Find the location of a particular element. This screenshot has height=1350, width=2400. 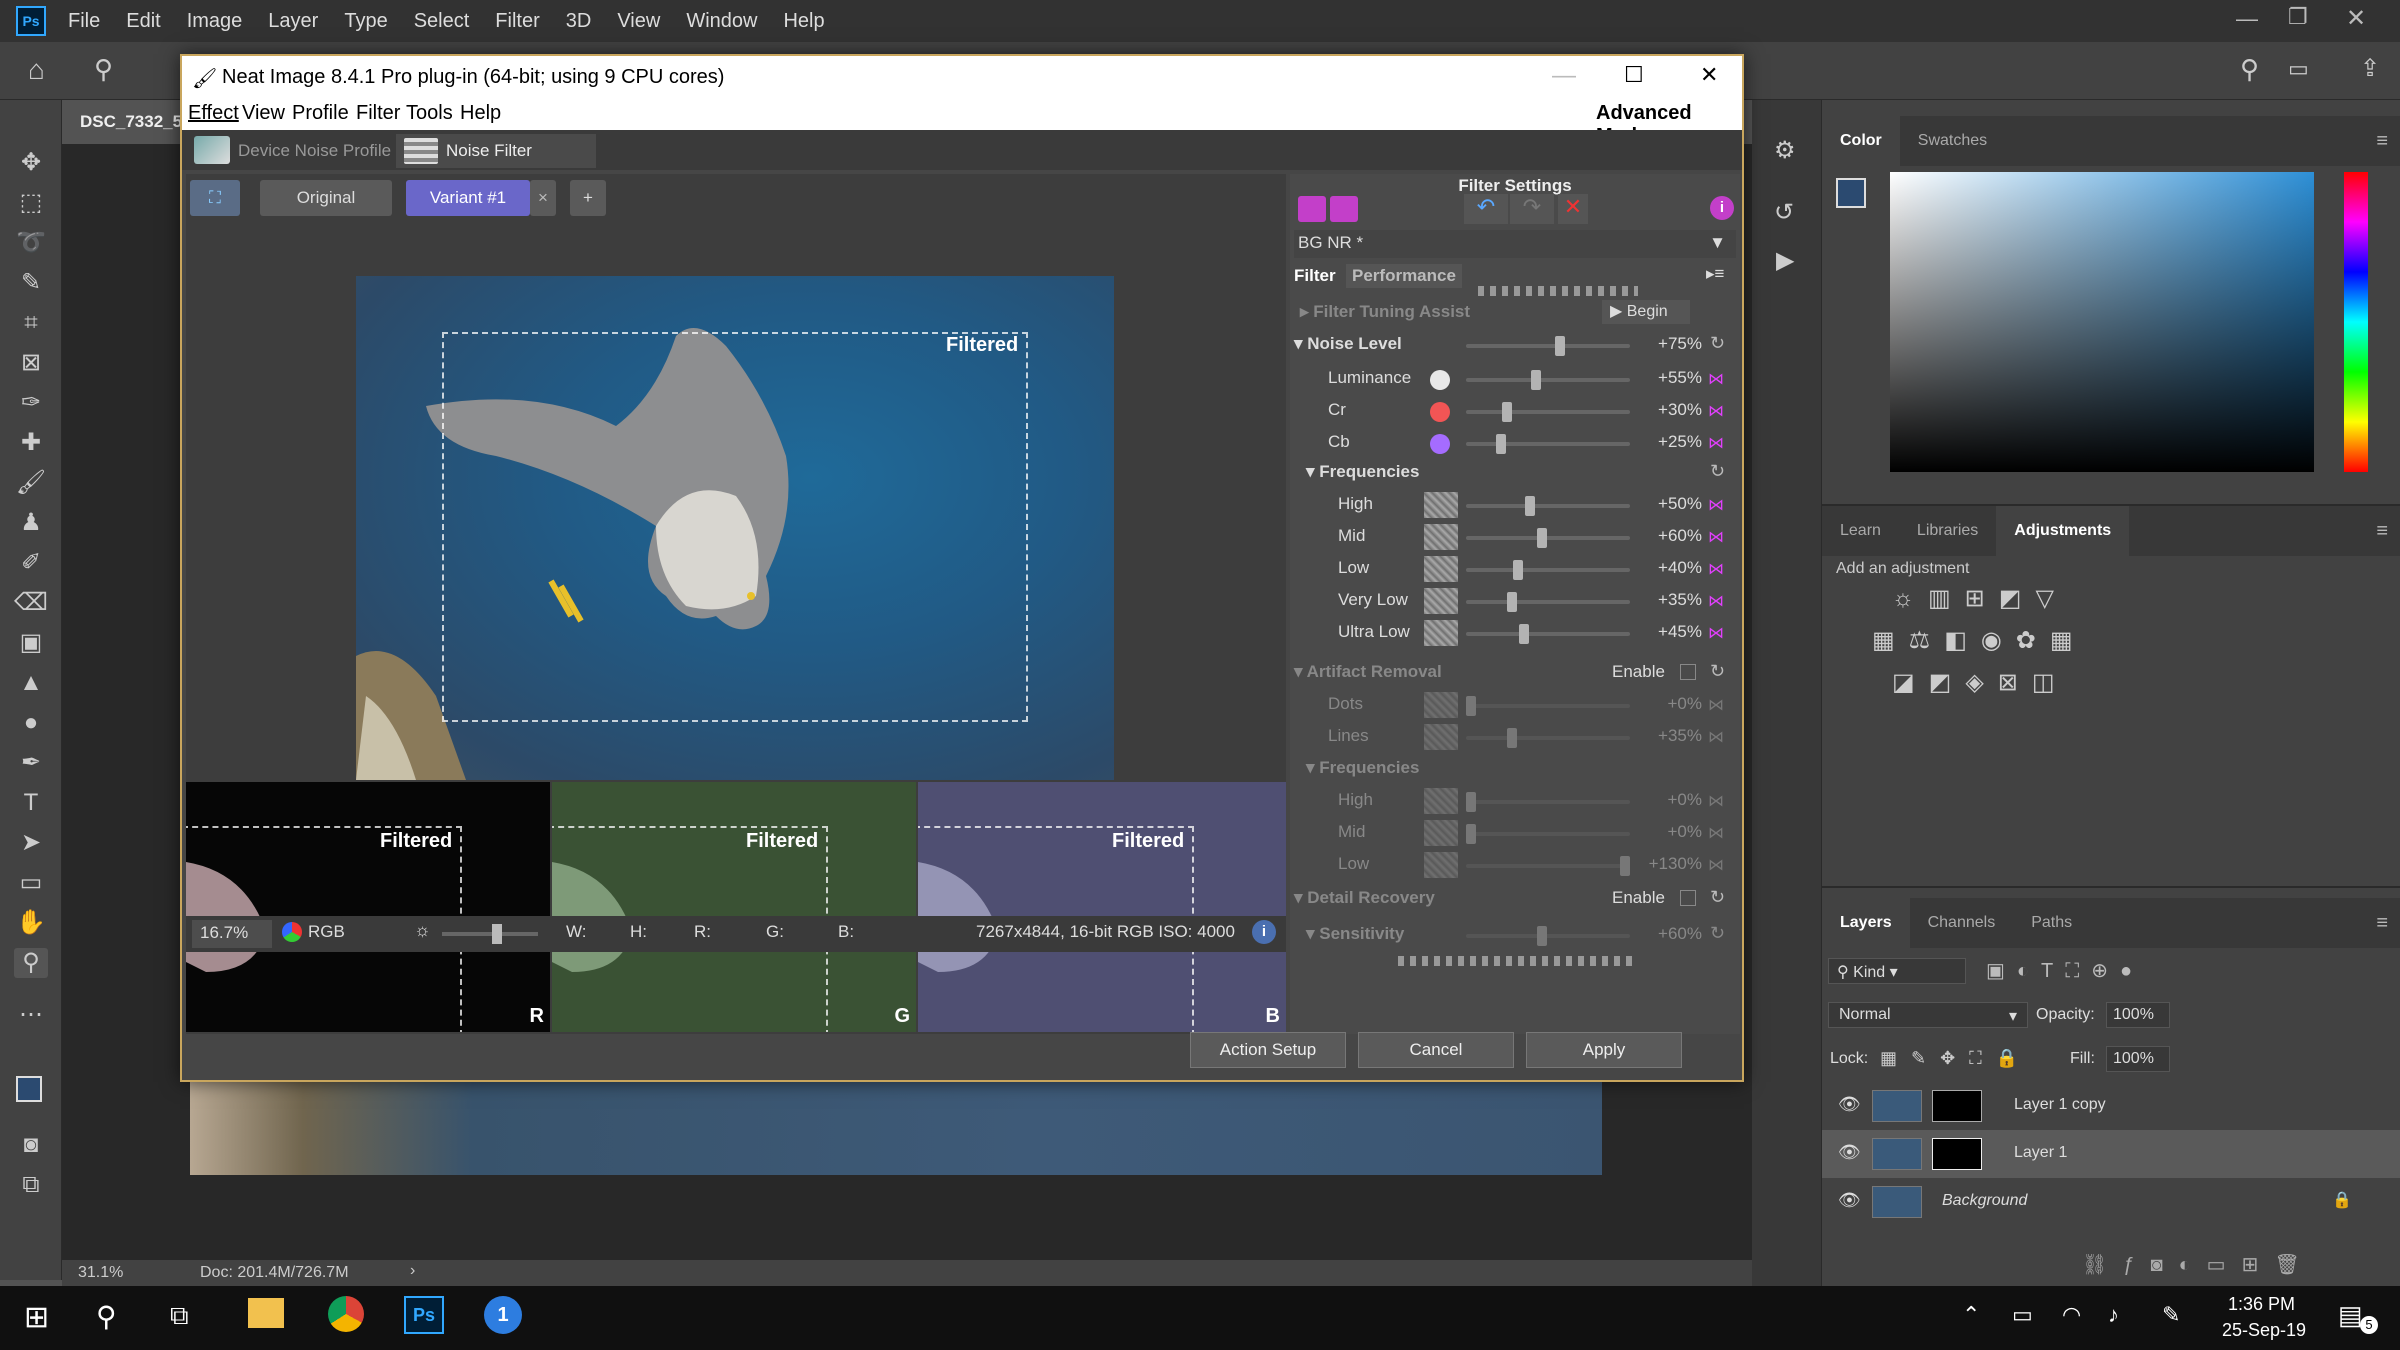

add-variant-button: + is located at coordinates (588, 198).